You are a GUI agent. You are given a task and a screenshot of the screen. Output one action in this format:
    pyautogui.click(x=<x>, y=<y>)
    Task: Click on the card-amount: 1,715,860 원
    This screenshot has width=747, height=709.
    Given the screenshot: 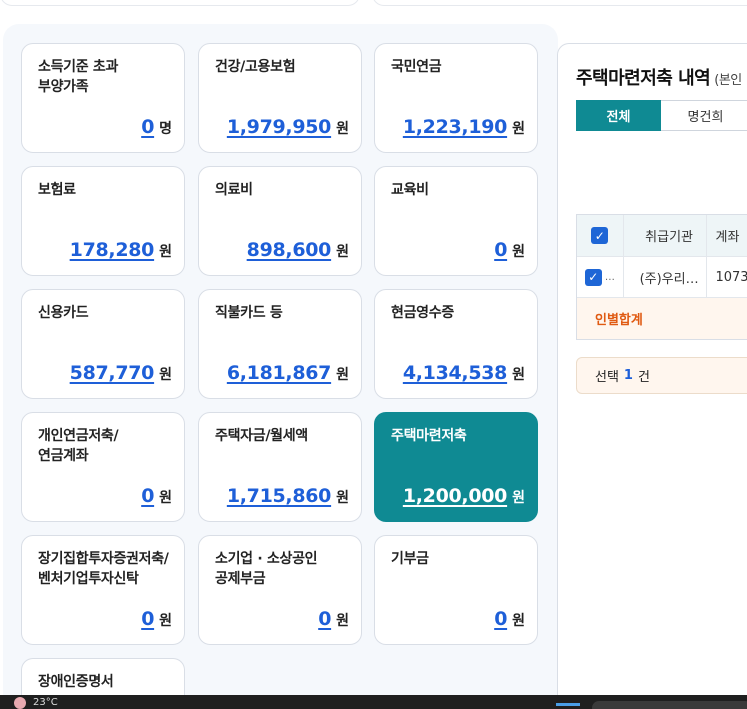 What is the action you would take?
    pyautogui.click(x=288, y=496)
    